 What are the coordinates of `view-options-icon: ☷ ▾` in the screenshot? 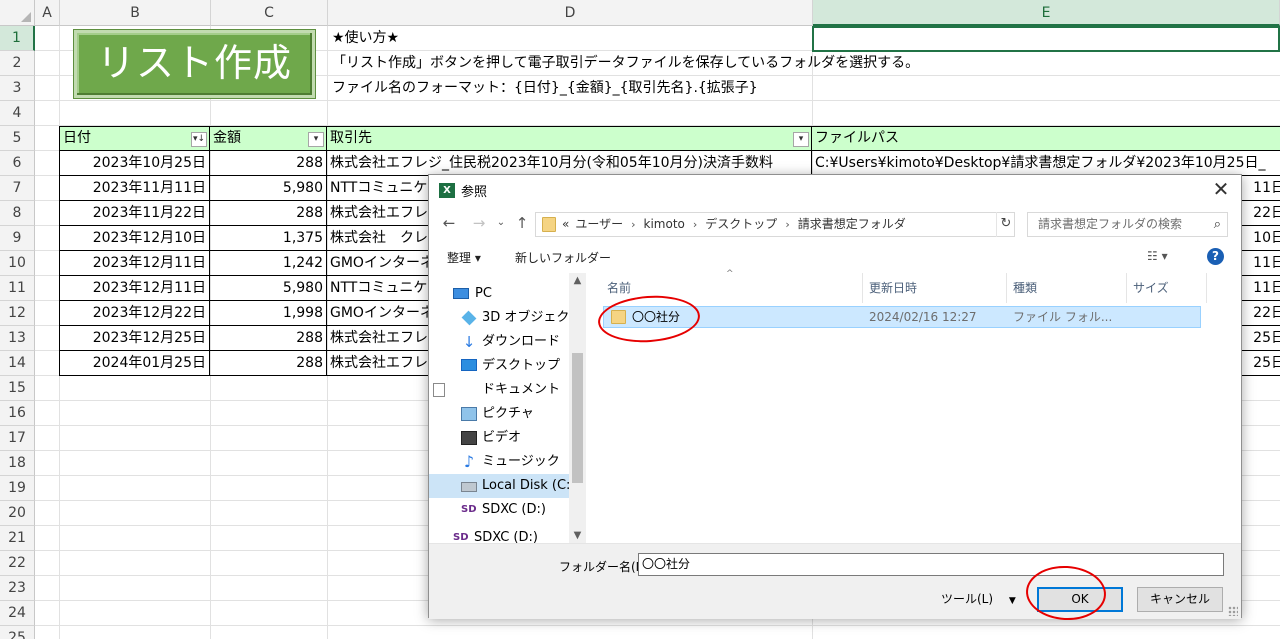 It's located at (1157, 256).